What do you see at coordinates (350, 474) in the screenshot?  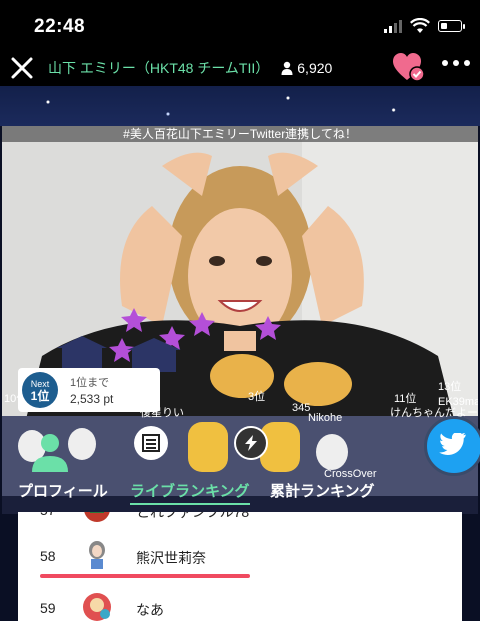 I see `gift-label: CrossOver` at bounding box center [350, 474].